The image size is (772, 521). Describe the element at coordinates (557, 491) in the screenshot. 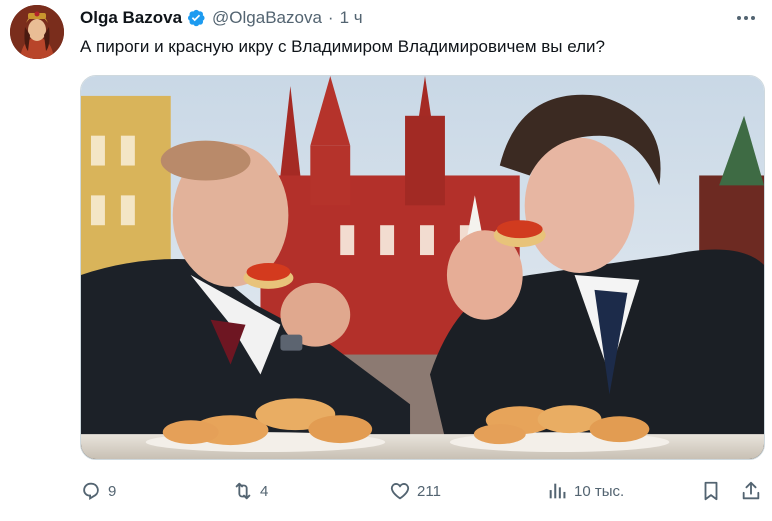

I see `views-icon` at that location.